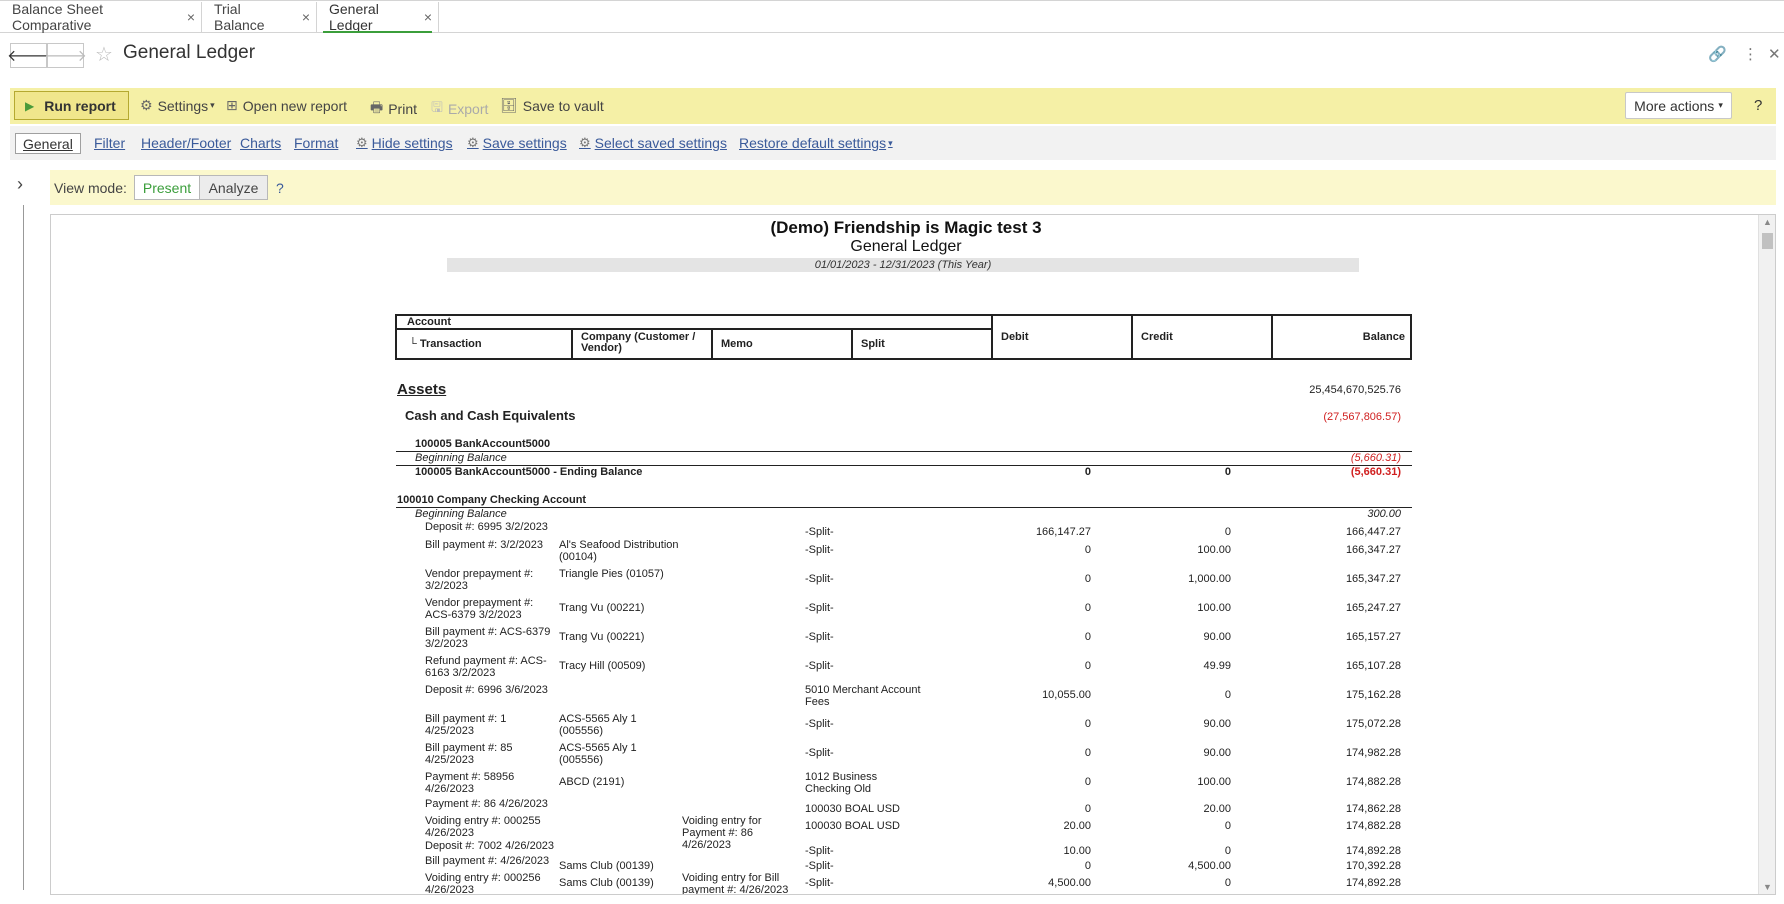  What do you see at coordinates (377, 107) in the screenshot?
I see `printer-icon: 🖶` at bounding box center [377, 107].